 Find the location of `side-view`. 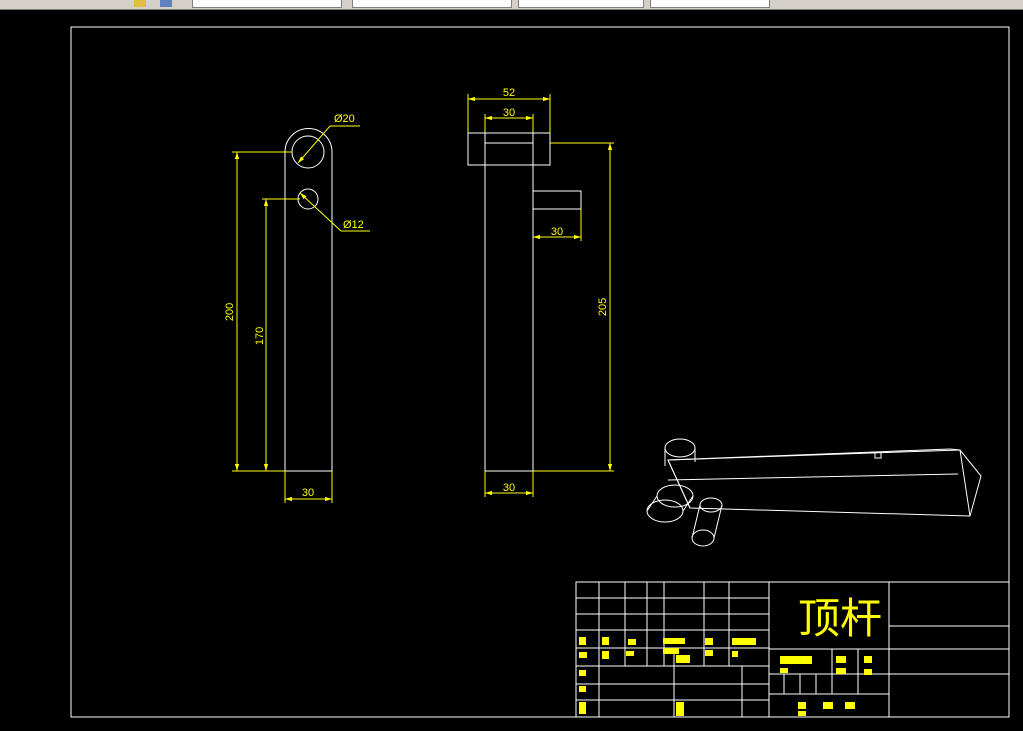

side-view is located at coordinates (524, 302).